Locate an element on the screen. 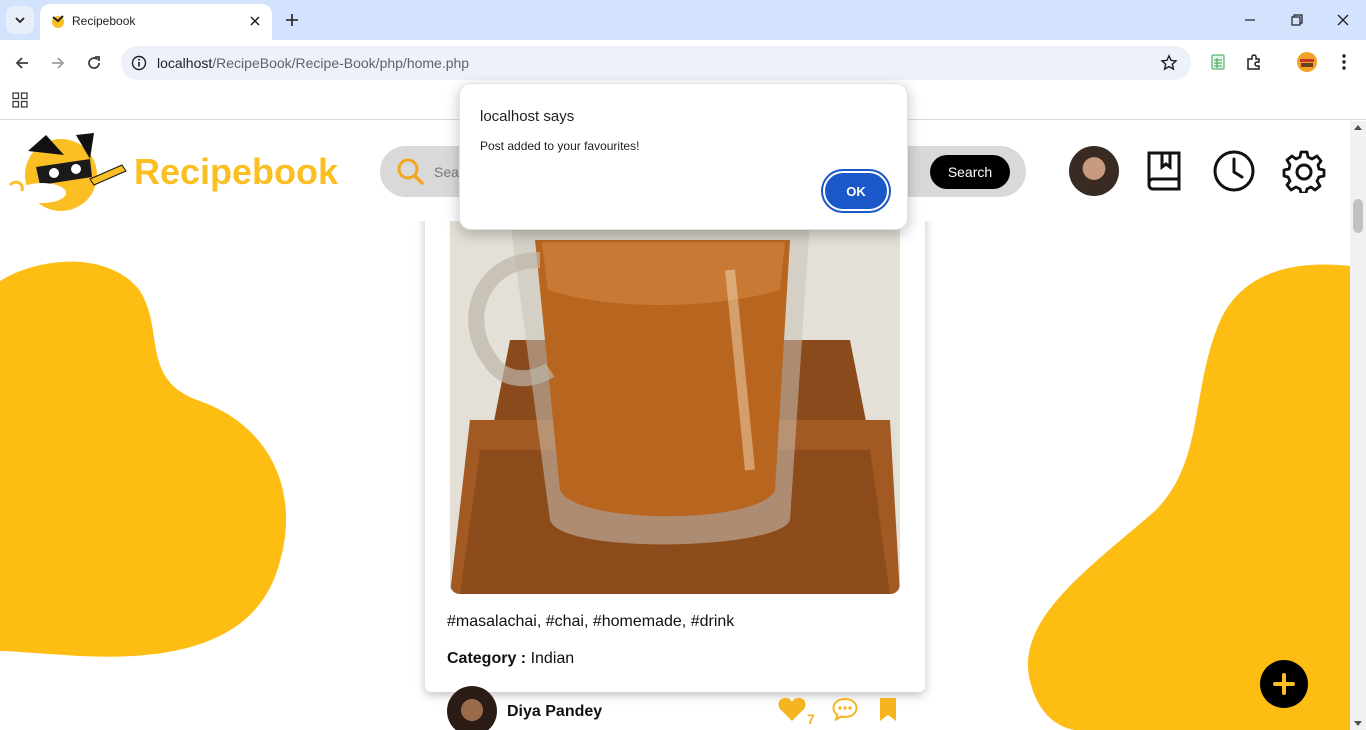 The image size is (1366, 730). scroll-thumb is located at coordinates (1358, 216).